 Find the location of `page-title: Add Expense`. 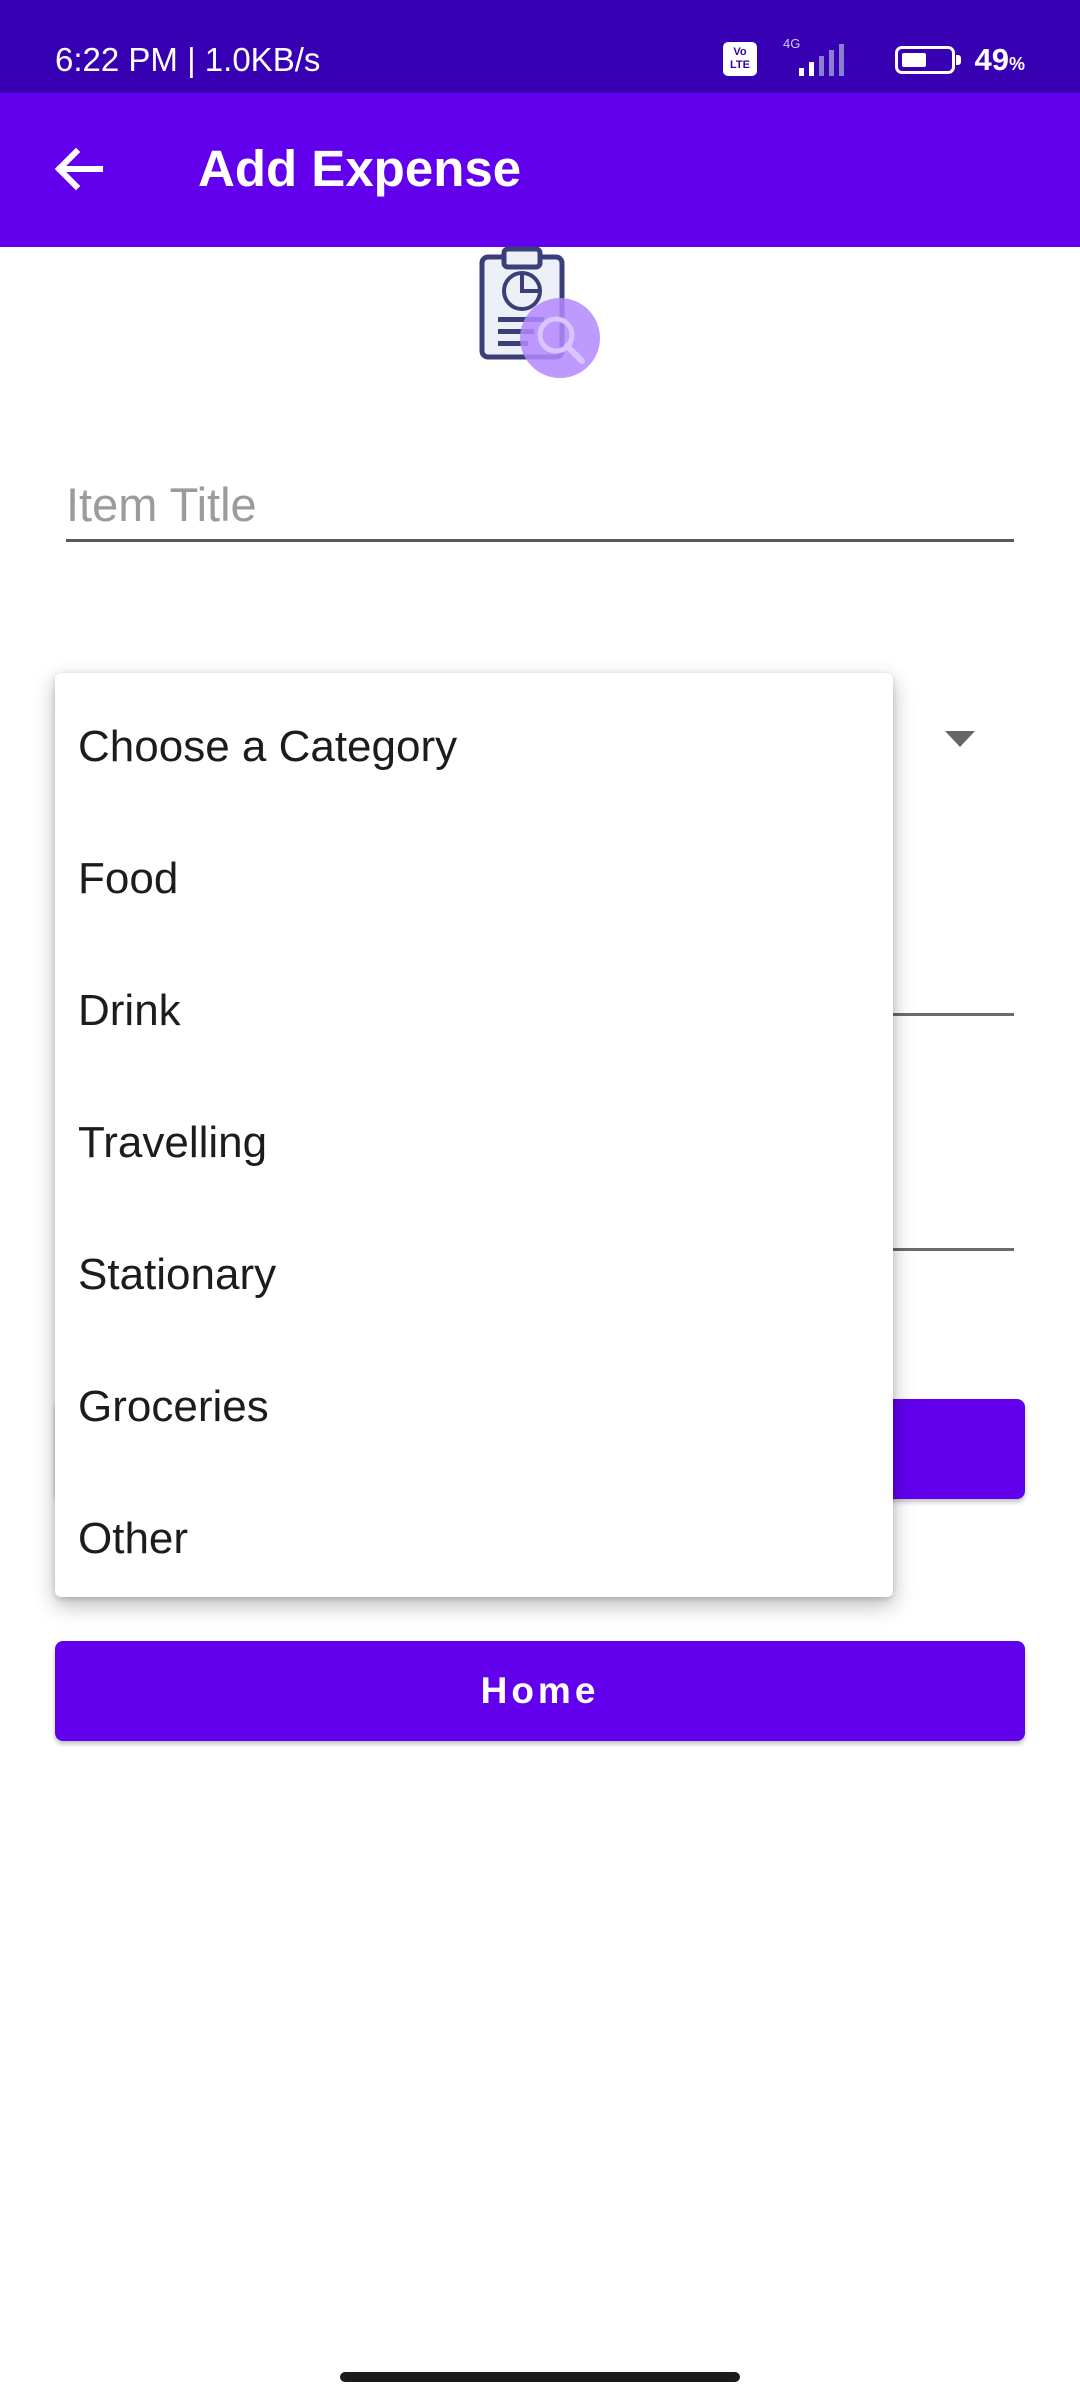

page-title: Add Expense is located at coordinates (360, 168).